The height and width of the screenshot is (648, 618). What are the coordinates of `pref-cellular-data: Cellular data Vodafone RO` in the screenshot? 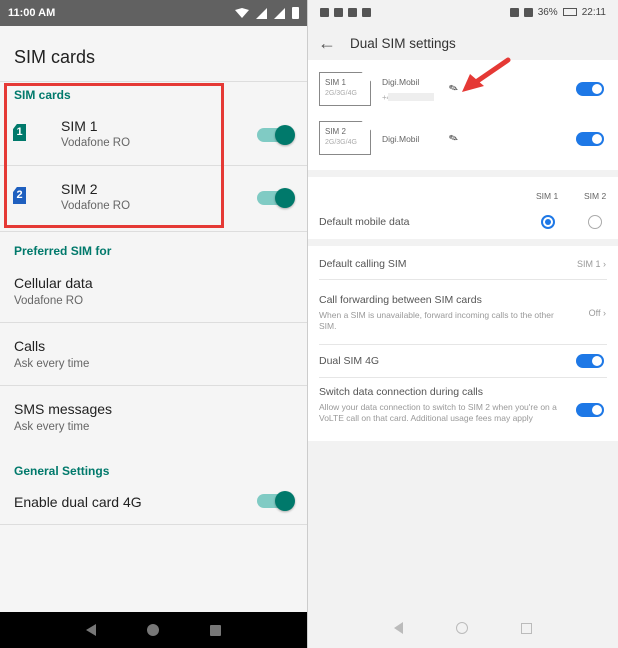 It's located at (53, 291).